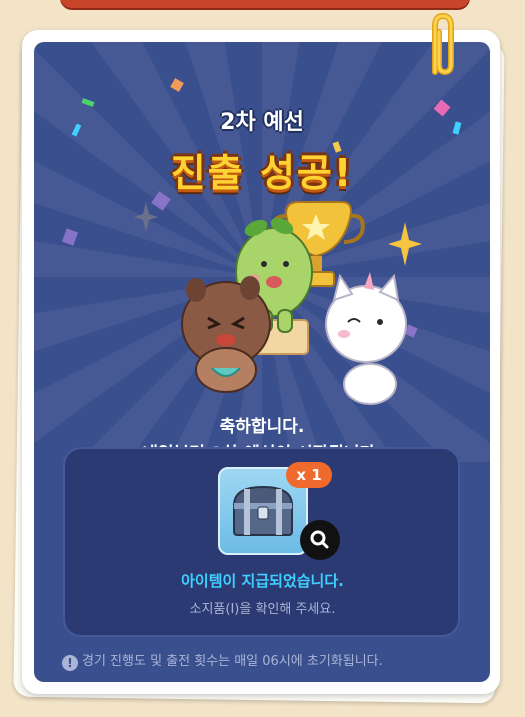 Image resolution: width=525 pixels, height=717 pixels. I want to click on inventory-hint: 소지품(I)을 확인해 주세요., so click(262, 609).